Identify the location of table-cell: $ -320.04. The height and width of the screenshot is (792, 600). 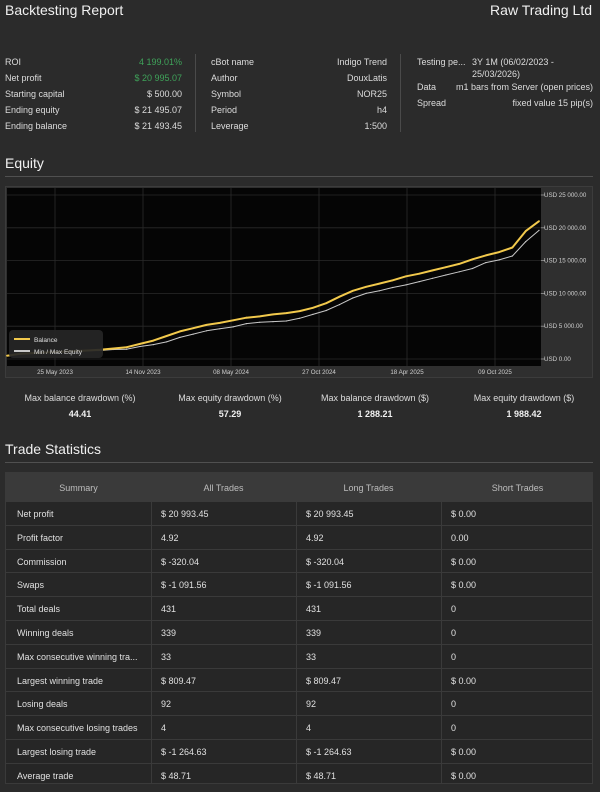
(180, 561).